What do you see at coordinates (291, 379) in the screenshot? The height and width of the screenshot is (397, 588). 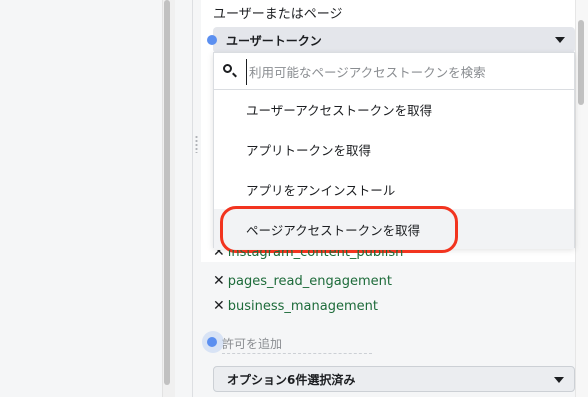 I see `options-selected-value: オプション6件選択済み` at bounding box center [291, 379].